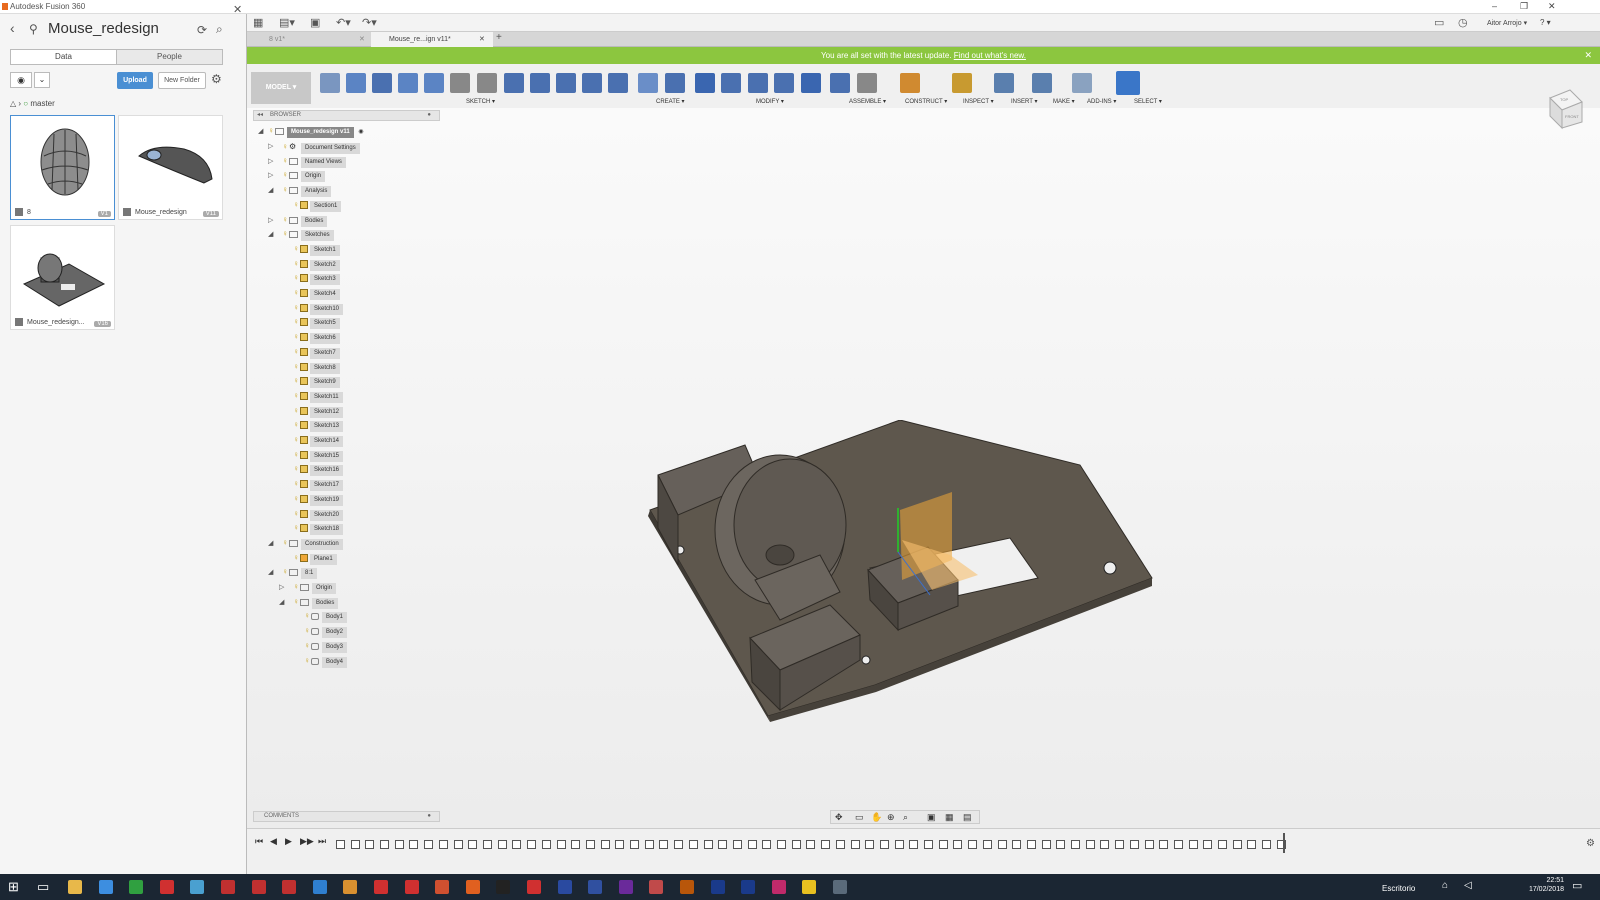 The height and width of the screenshot is (900, 1600). What do you see at coordinates (480, 101) in the screenshot?
I see `group-sketch: SKETCH ▾` at bounding box center [480, 101].